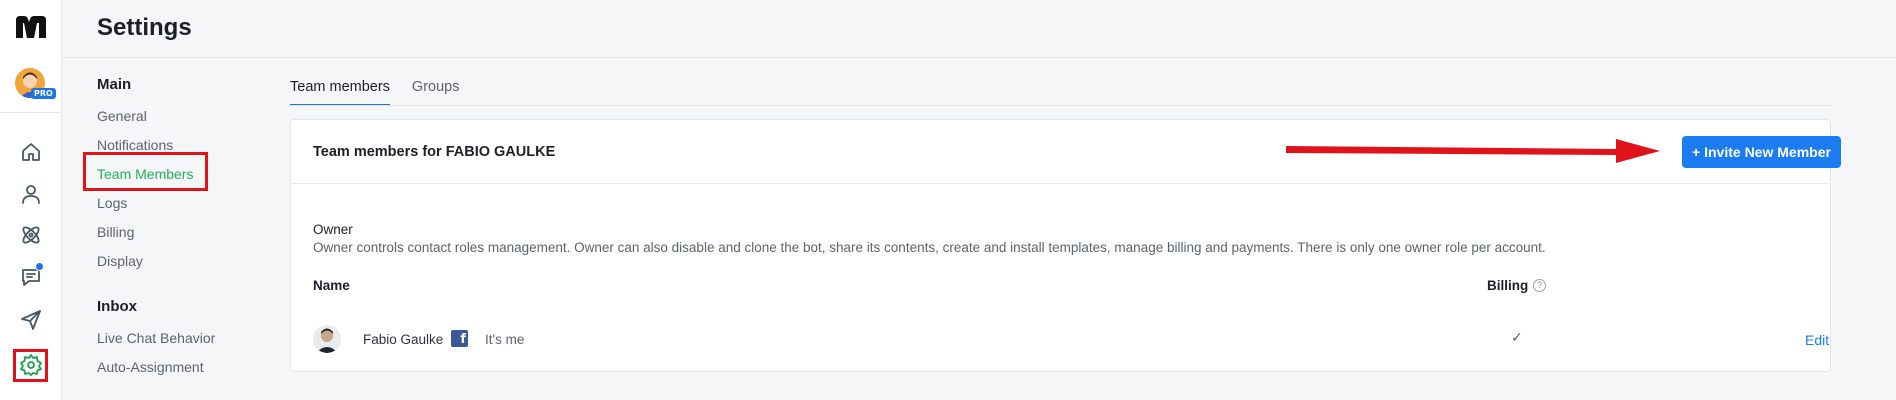  Describe the element at coordinates (333, 229) in the screenshot. I see `role-title: Owner` at that location.